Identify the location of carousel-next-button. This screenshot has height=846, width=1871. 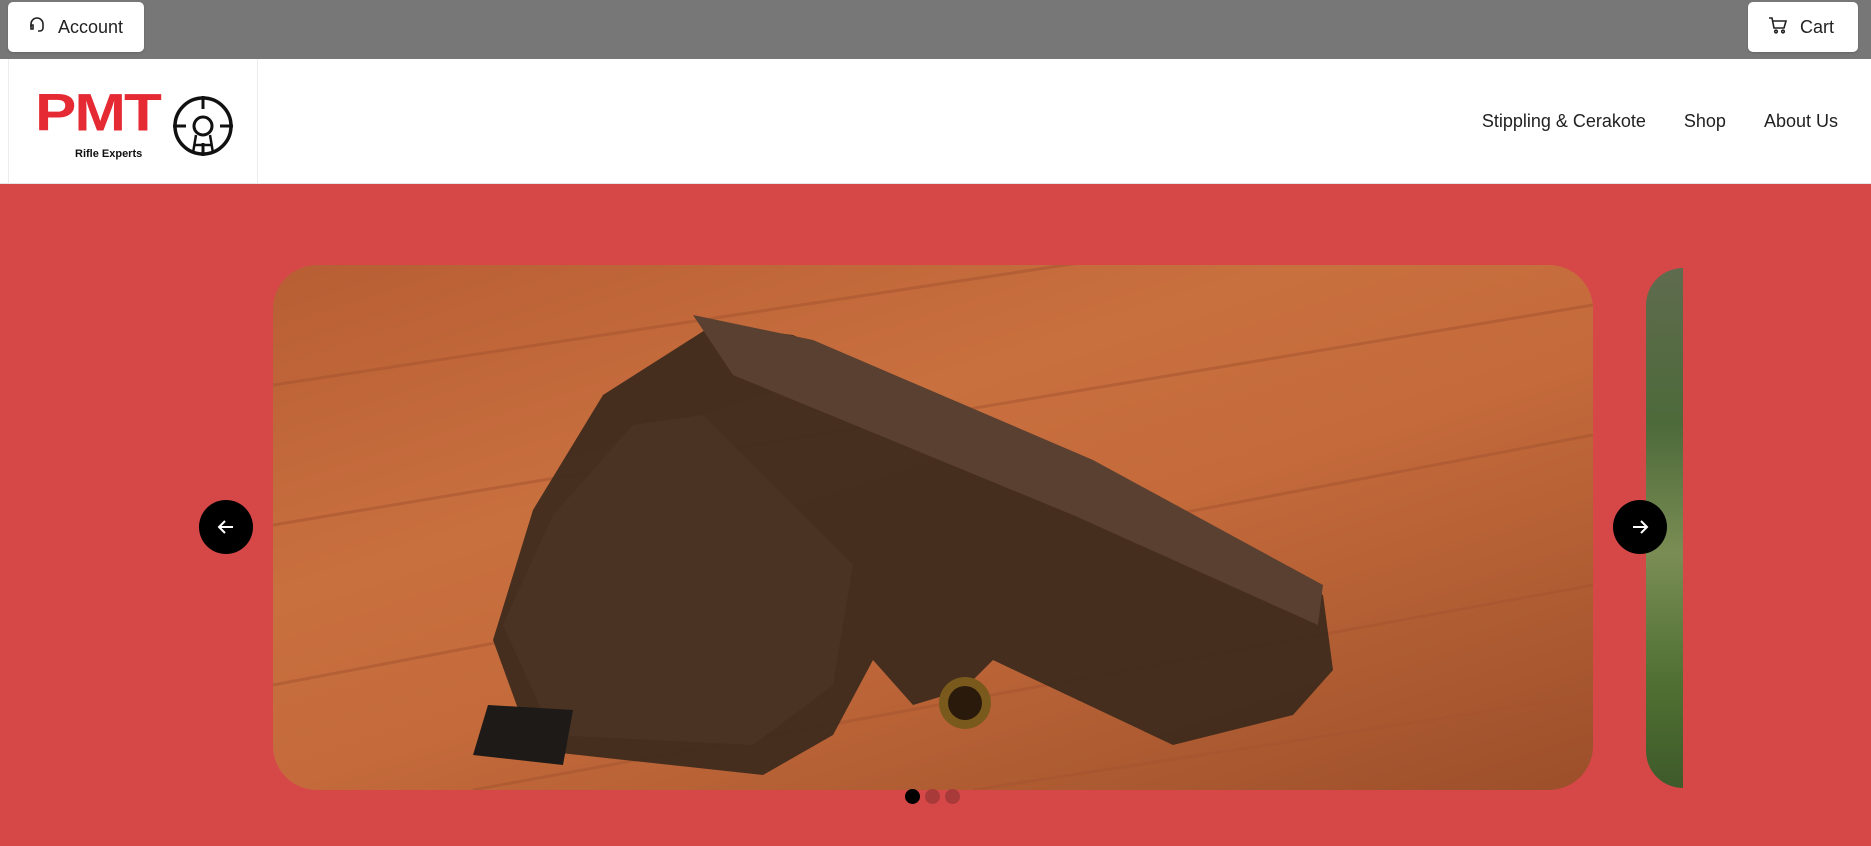
(1640, 527).